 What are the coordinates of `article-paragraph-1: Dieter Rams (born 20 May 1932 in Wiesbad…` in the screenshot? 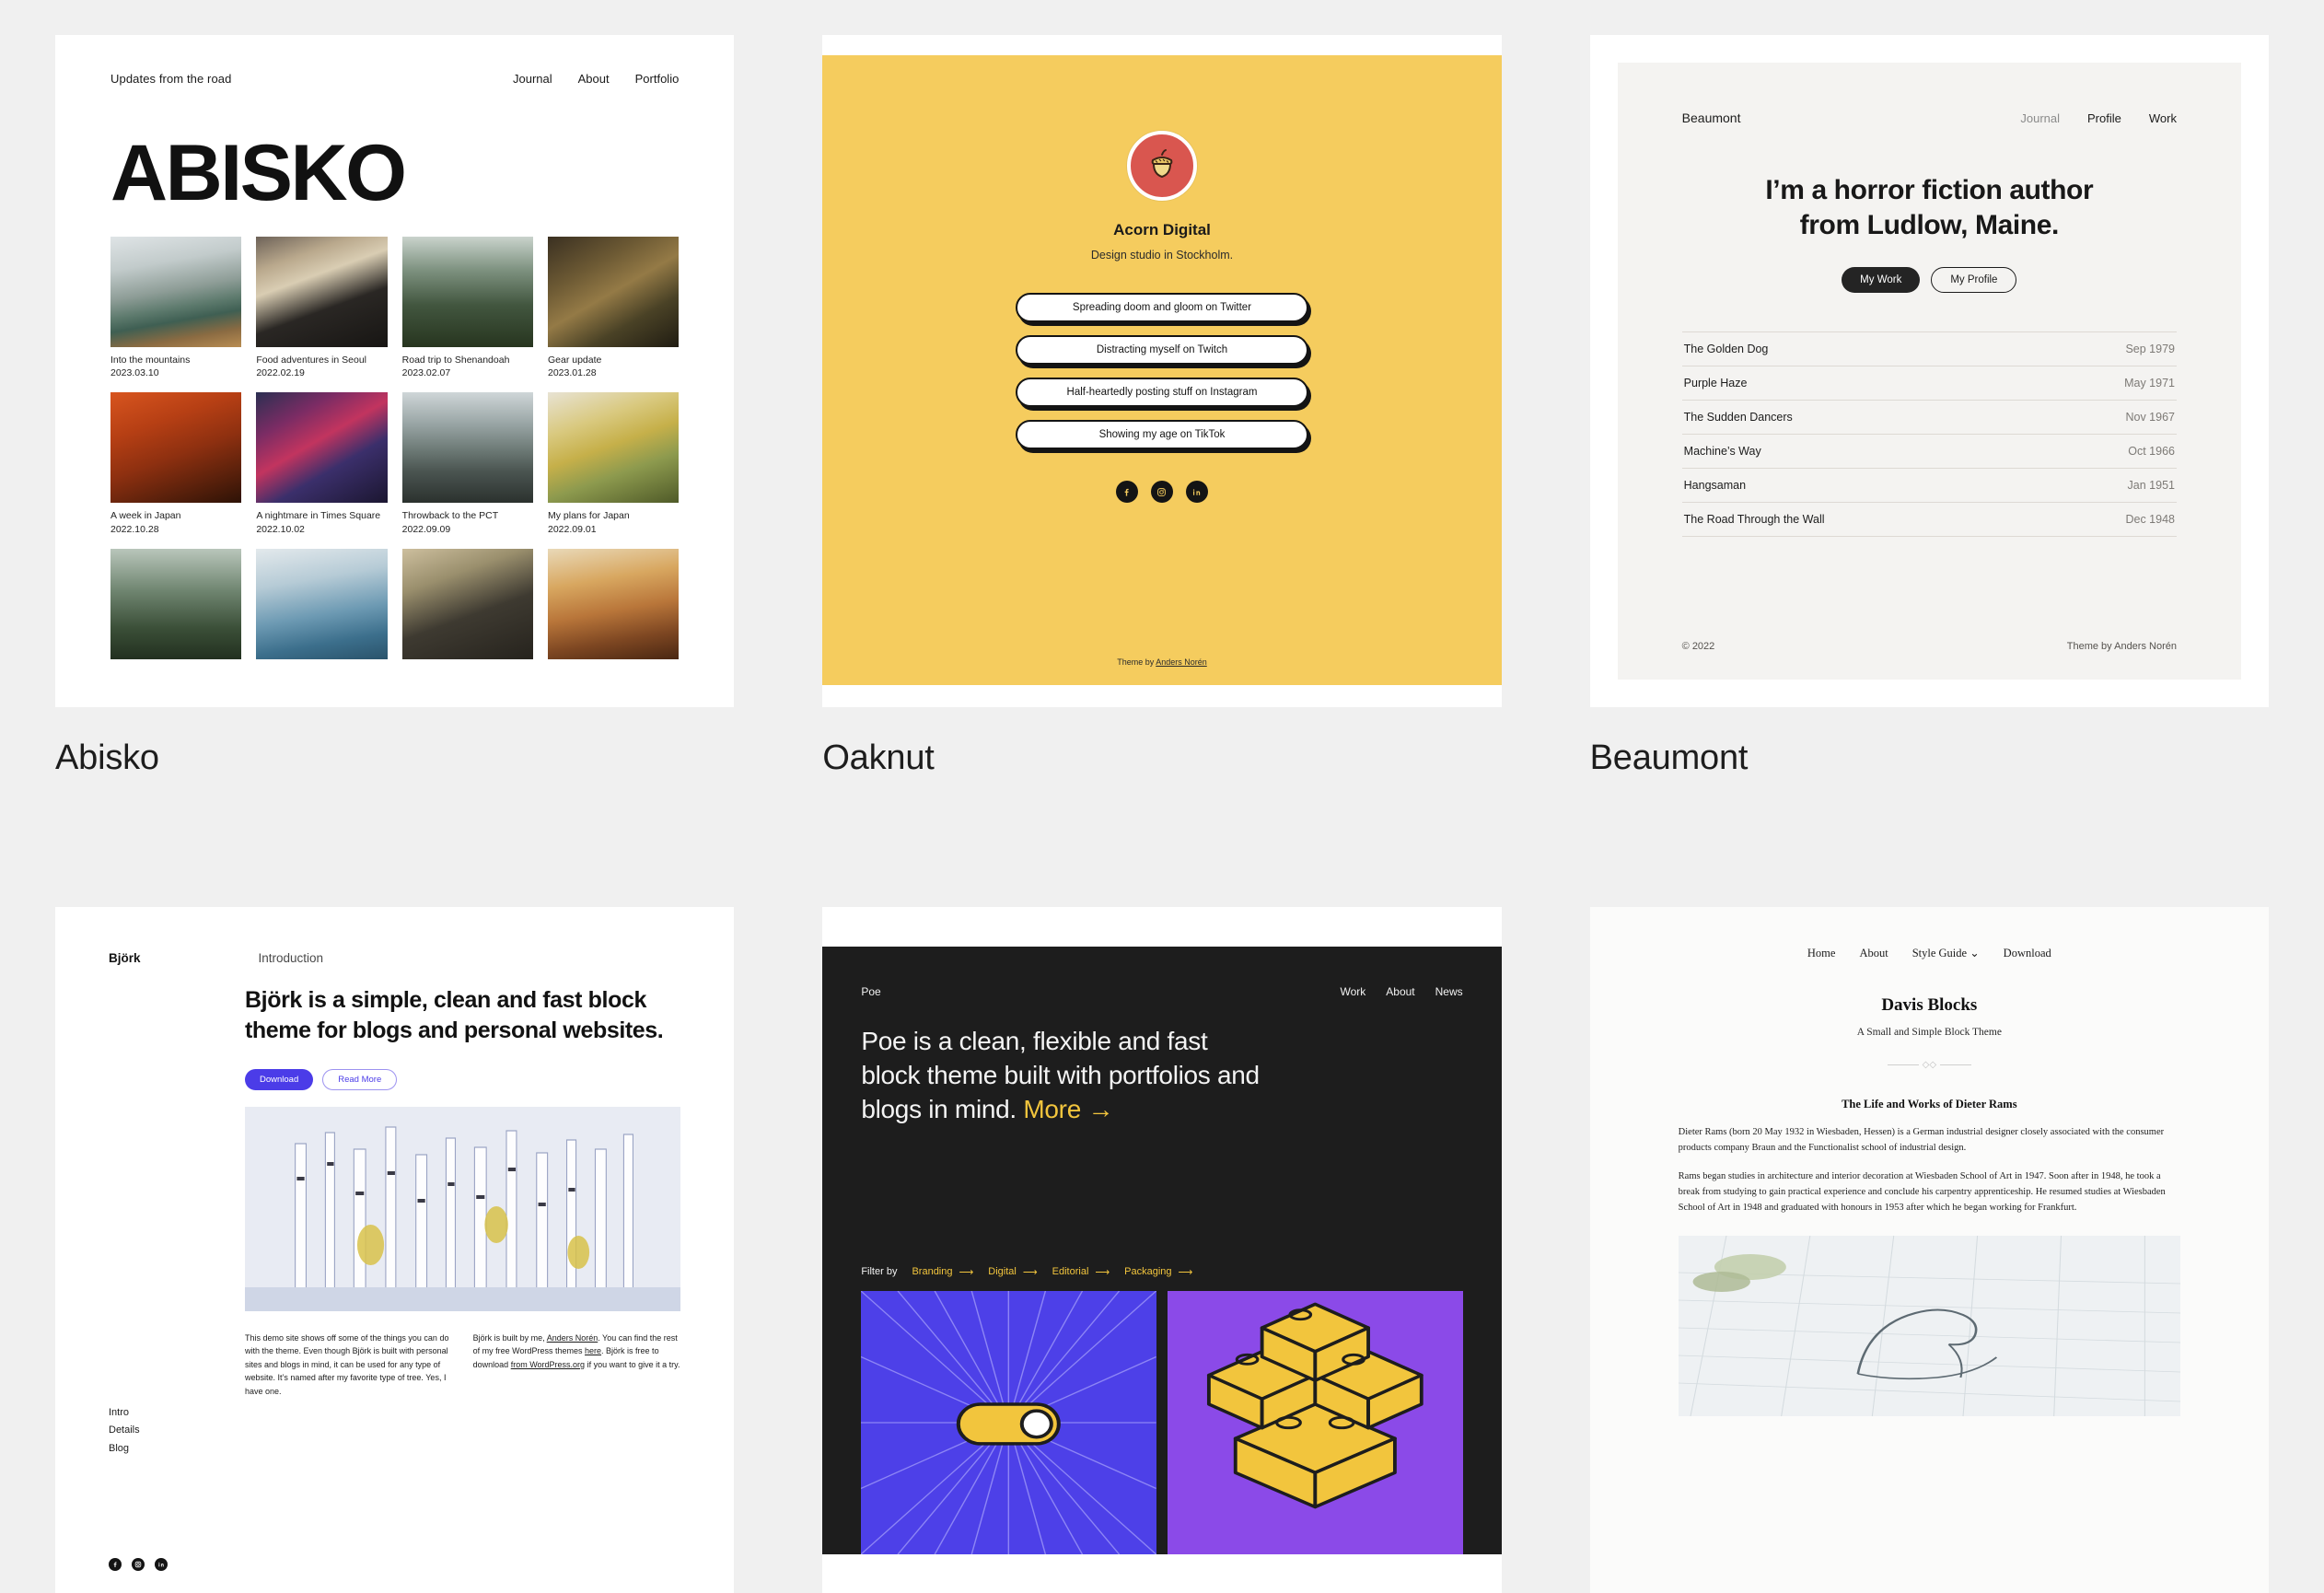 It's located at (1922, 1140).